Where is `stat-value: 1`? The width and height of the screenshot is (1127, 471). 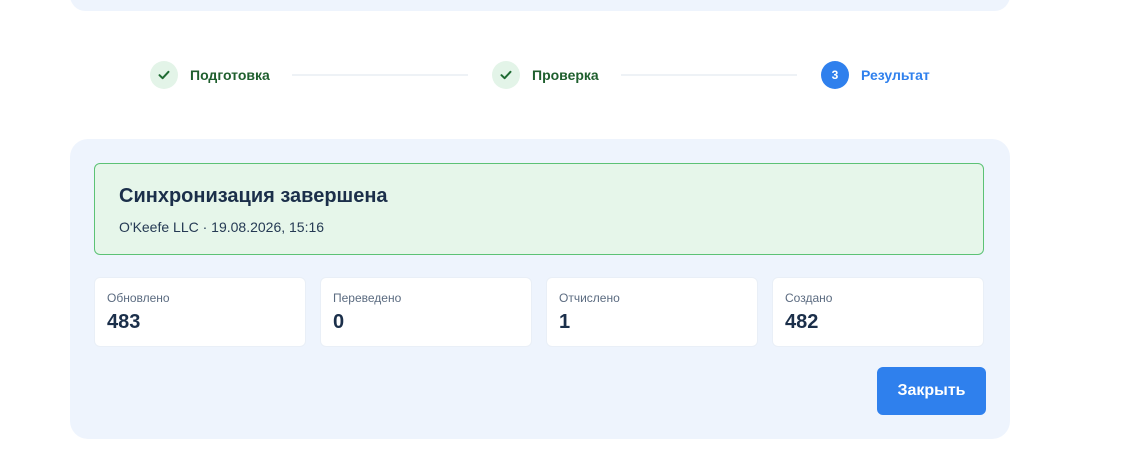
stat-value: 1 is located at coordinates (565, 322).